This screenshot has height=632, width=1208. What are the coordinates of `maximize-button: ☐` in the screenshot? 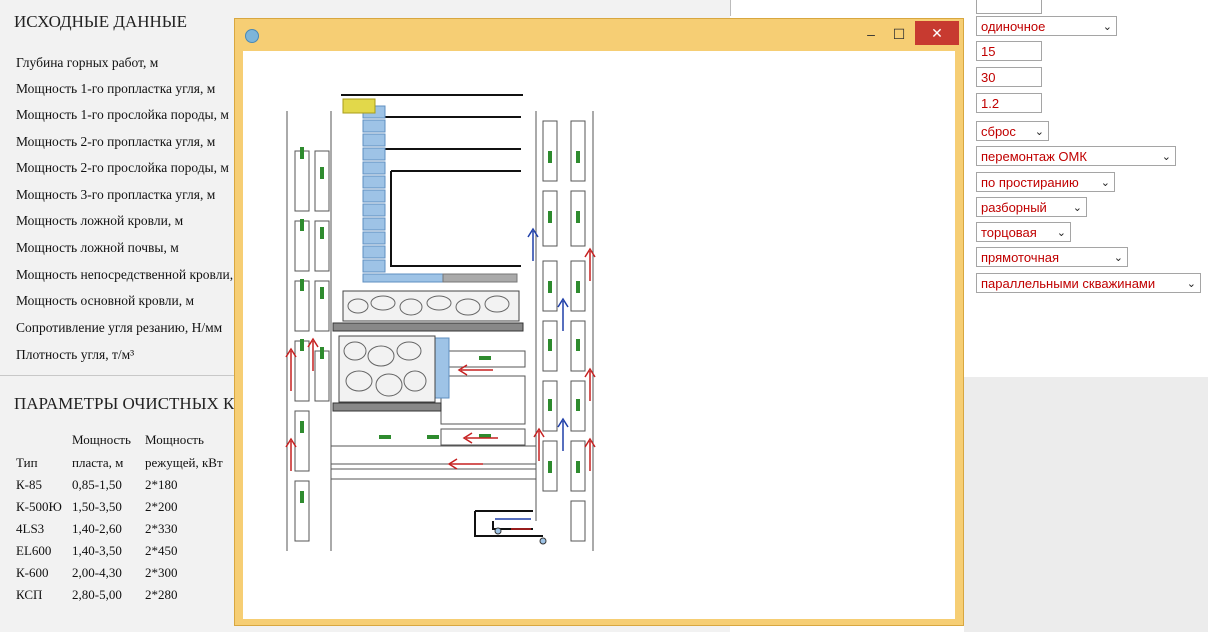 It's located at (899, 34).